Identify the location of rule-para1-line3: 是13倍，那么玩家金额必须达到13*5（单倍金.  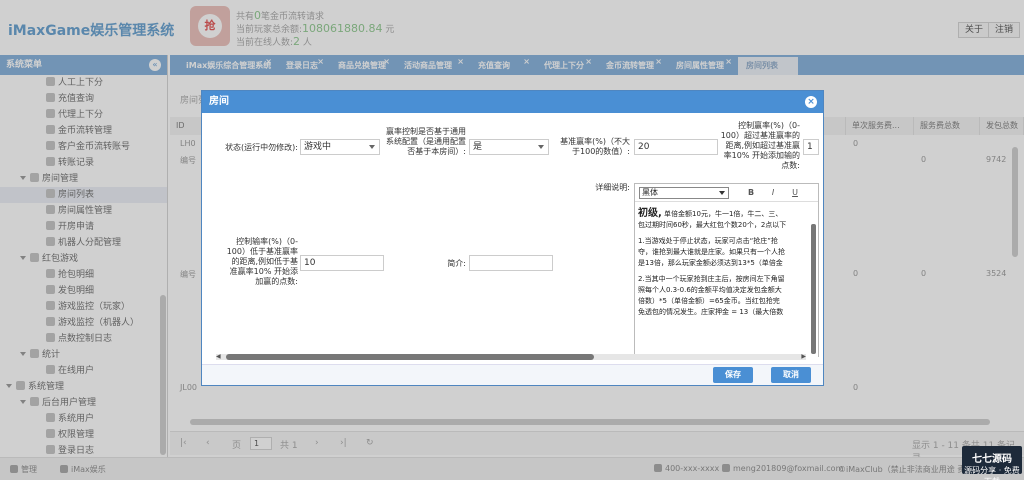
(710, 263).